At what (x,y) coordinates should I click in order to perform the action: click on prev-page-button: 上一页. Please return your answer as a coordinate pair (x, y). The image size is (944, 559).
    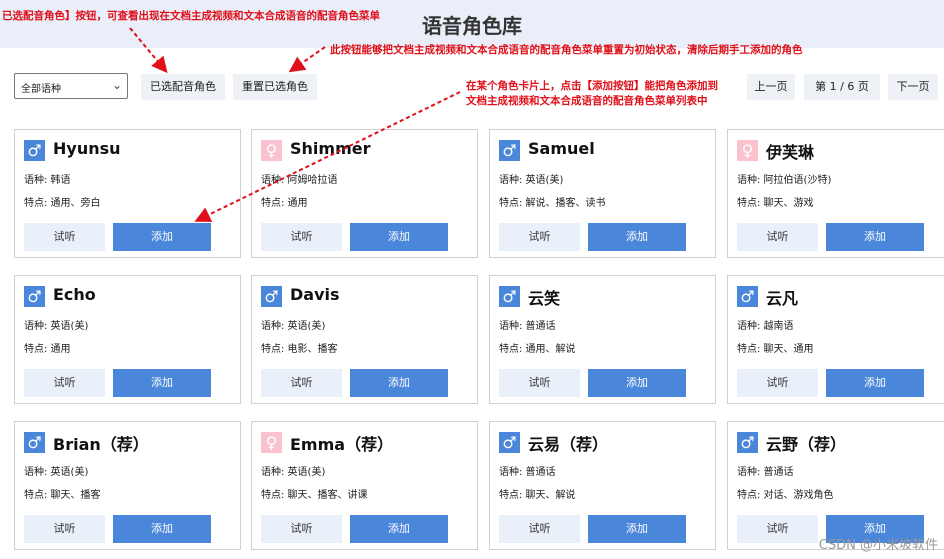
    Looking at the image, I should click on (771, 87).